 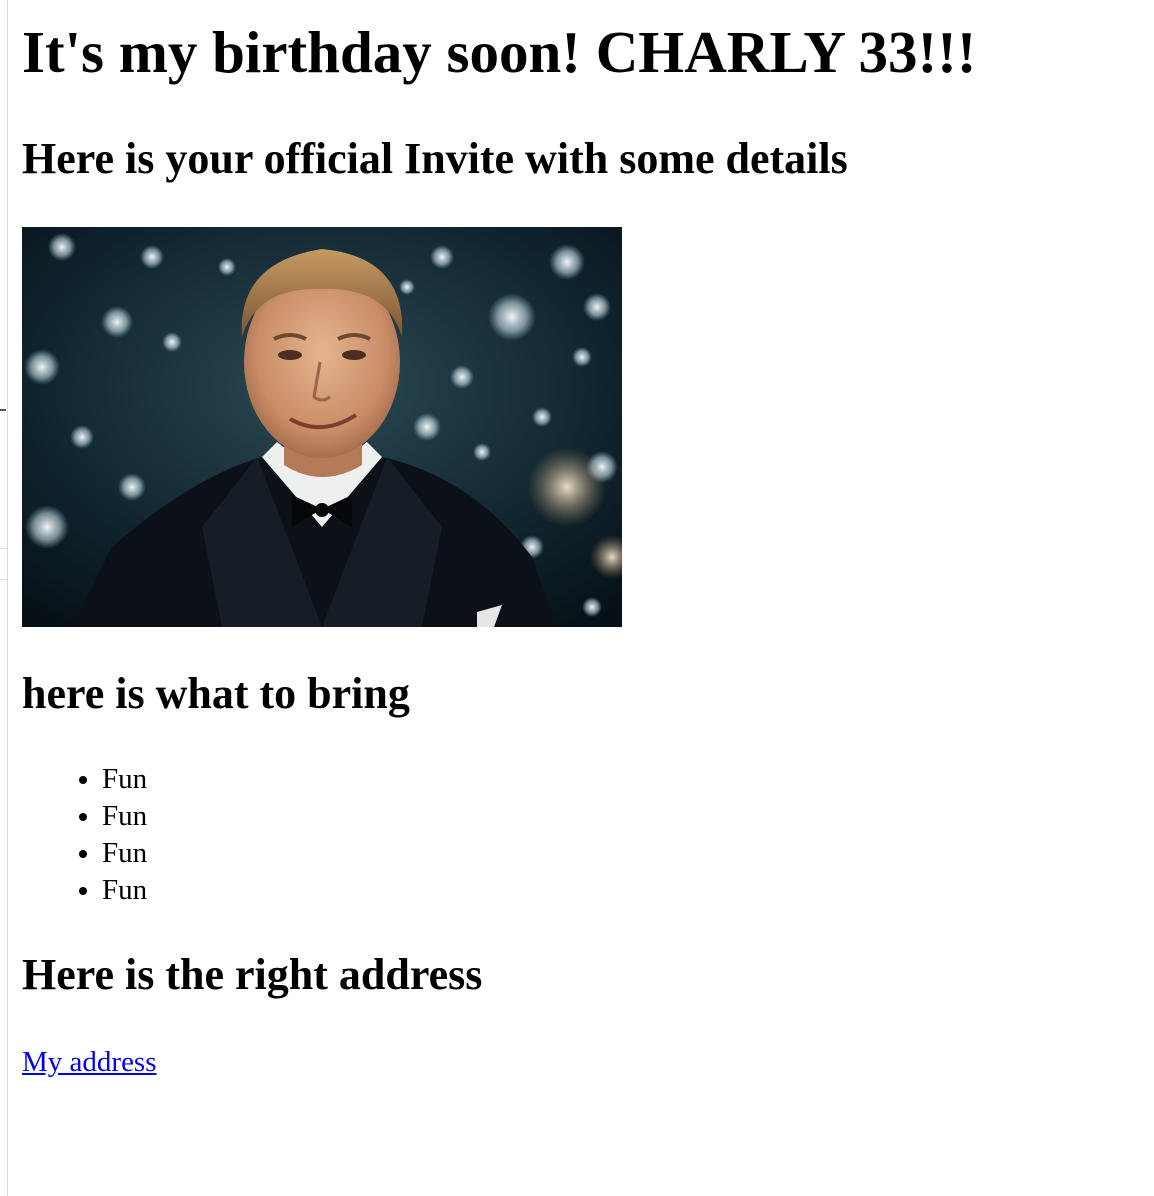 I want to click on bring-heading: here is what to bring, so click(x=216, y=693).